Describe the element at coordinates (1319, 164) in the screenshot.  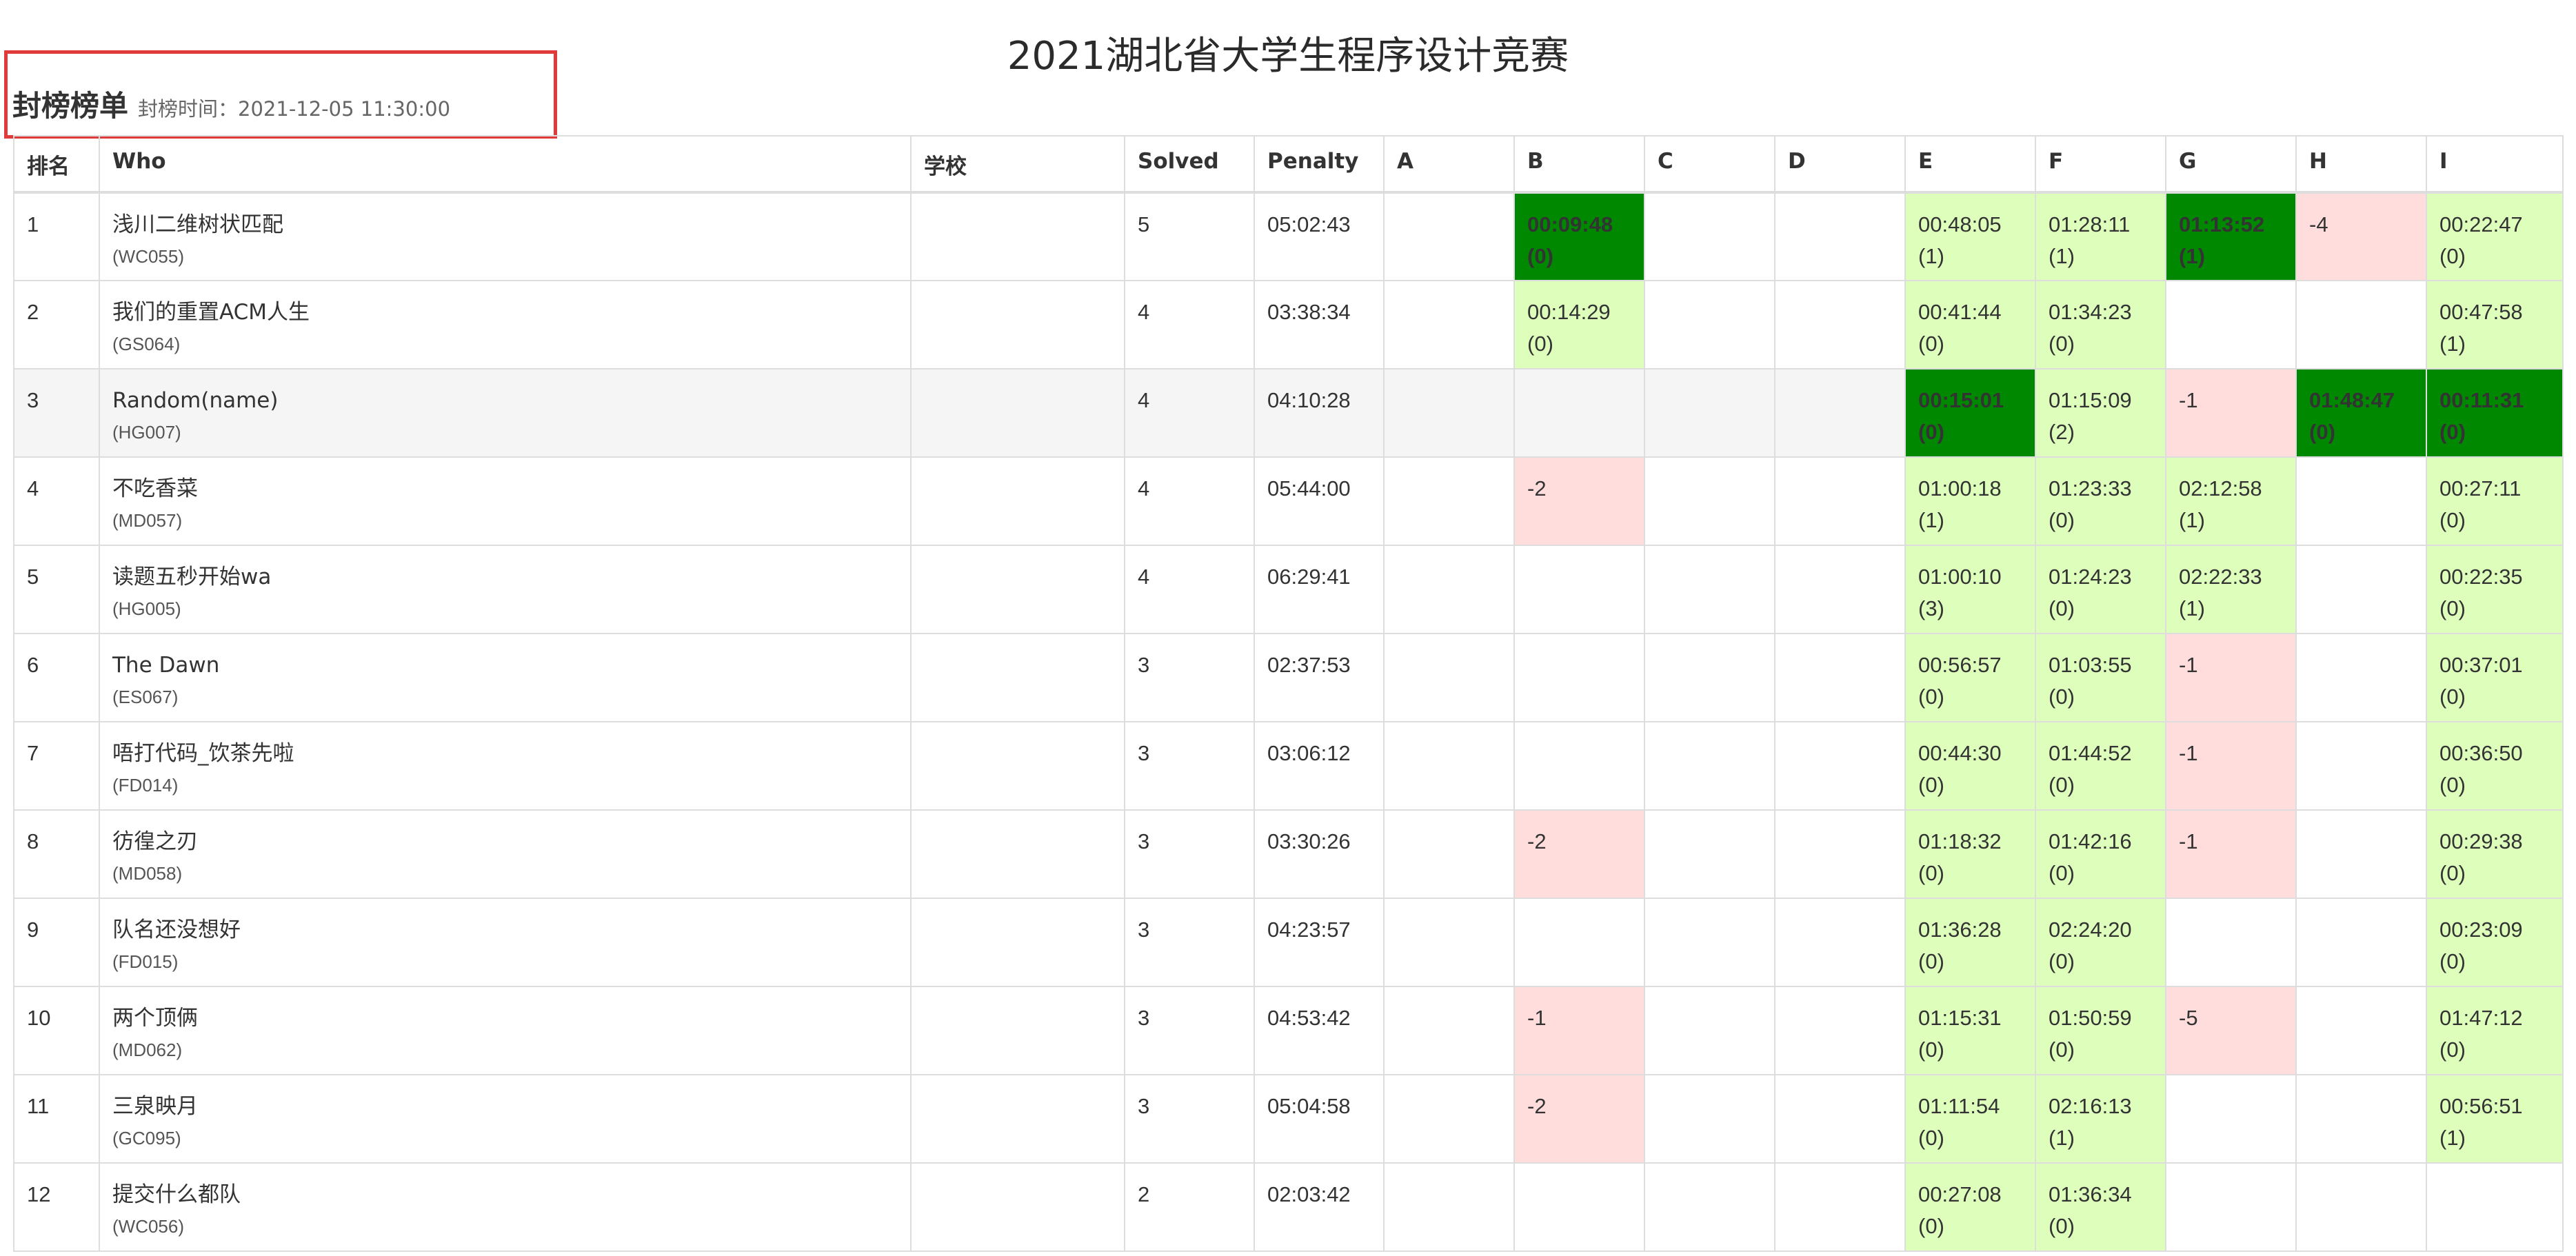
I see `column-header-penalty: Penalty` at that location.